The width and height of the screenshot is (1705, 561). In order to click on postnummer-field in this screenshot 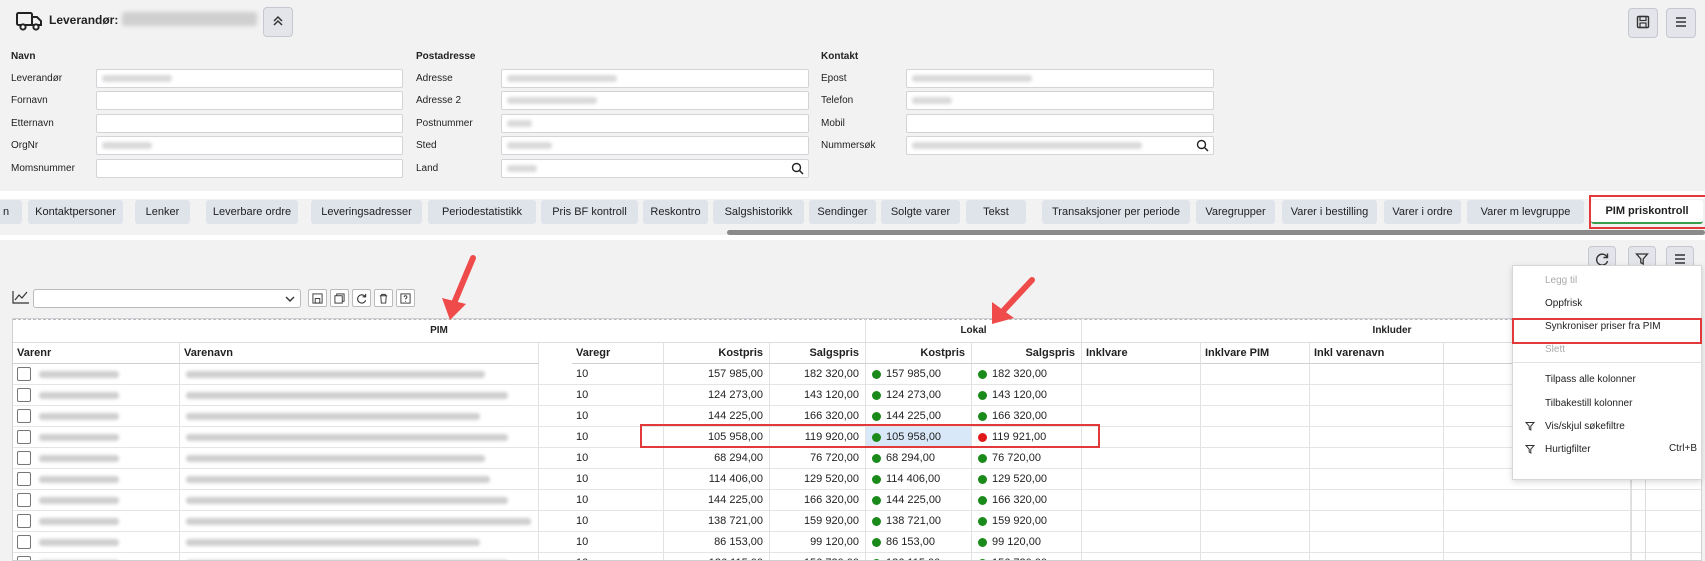, I will do `click(655, 123)`.